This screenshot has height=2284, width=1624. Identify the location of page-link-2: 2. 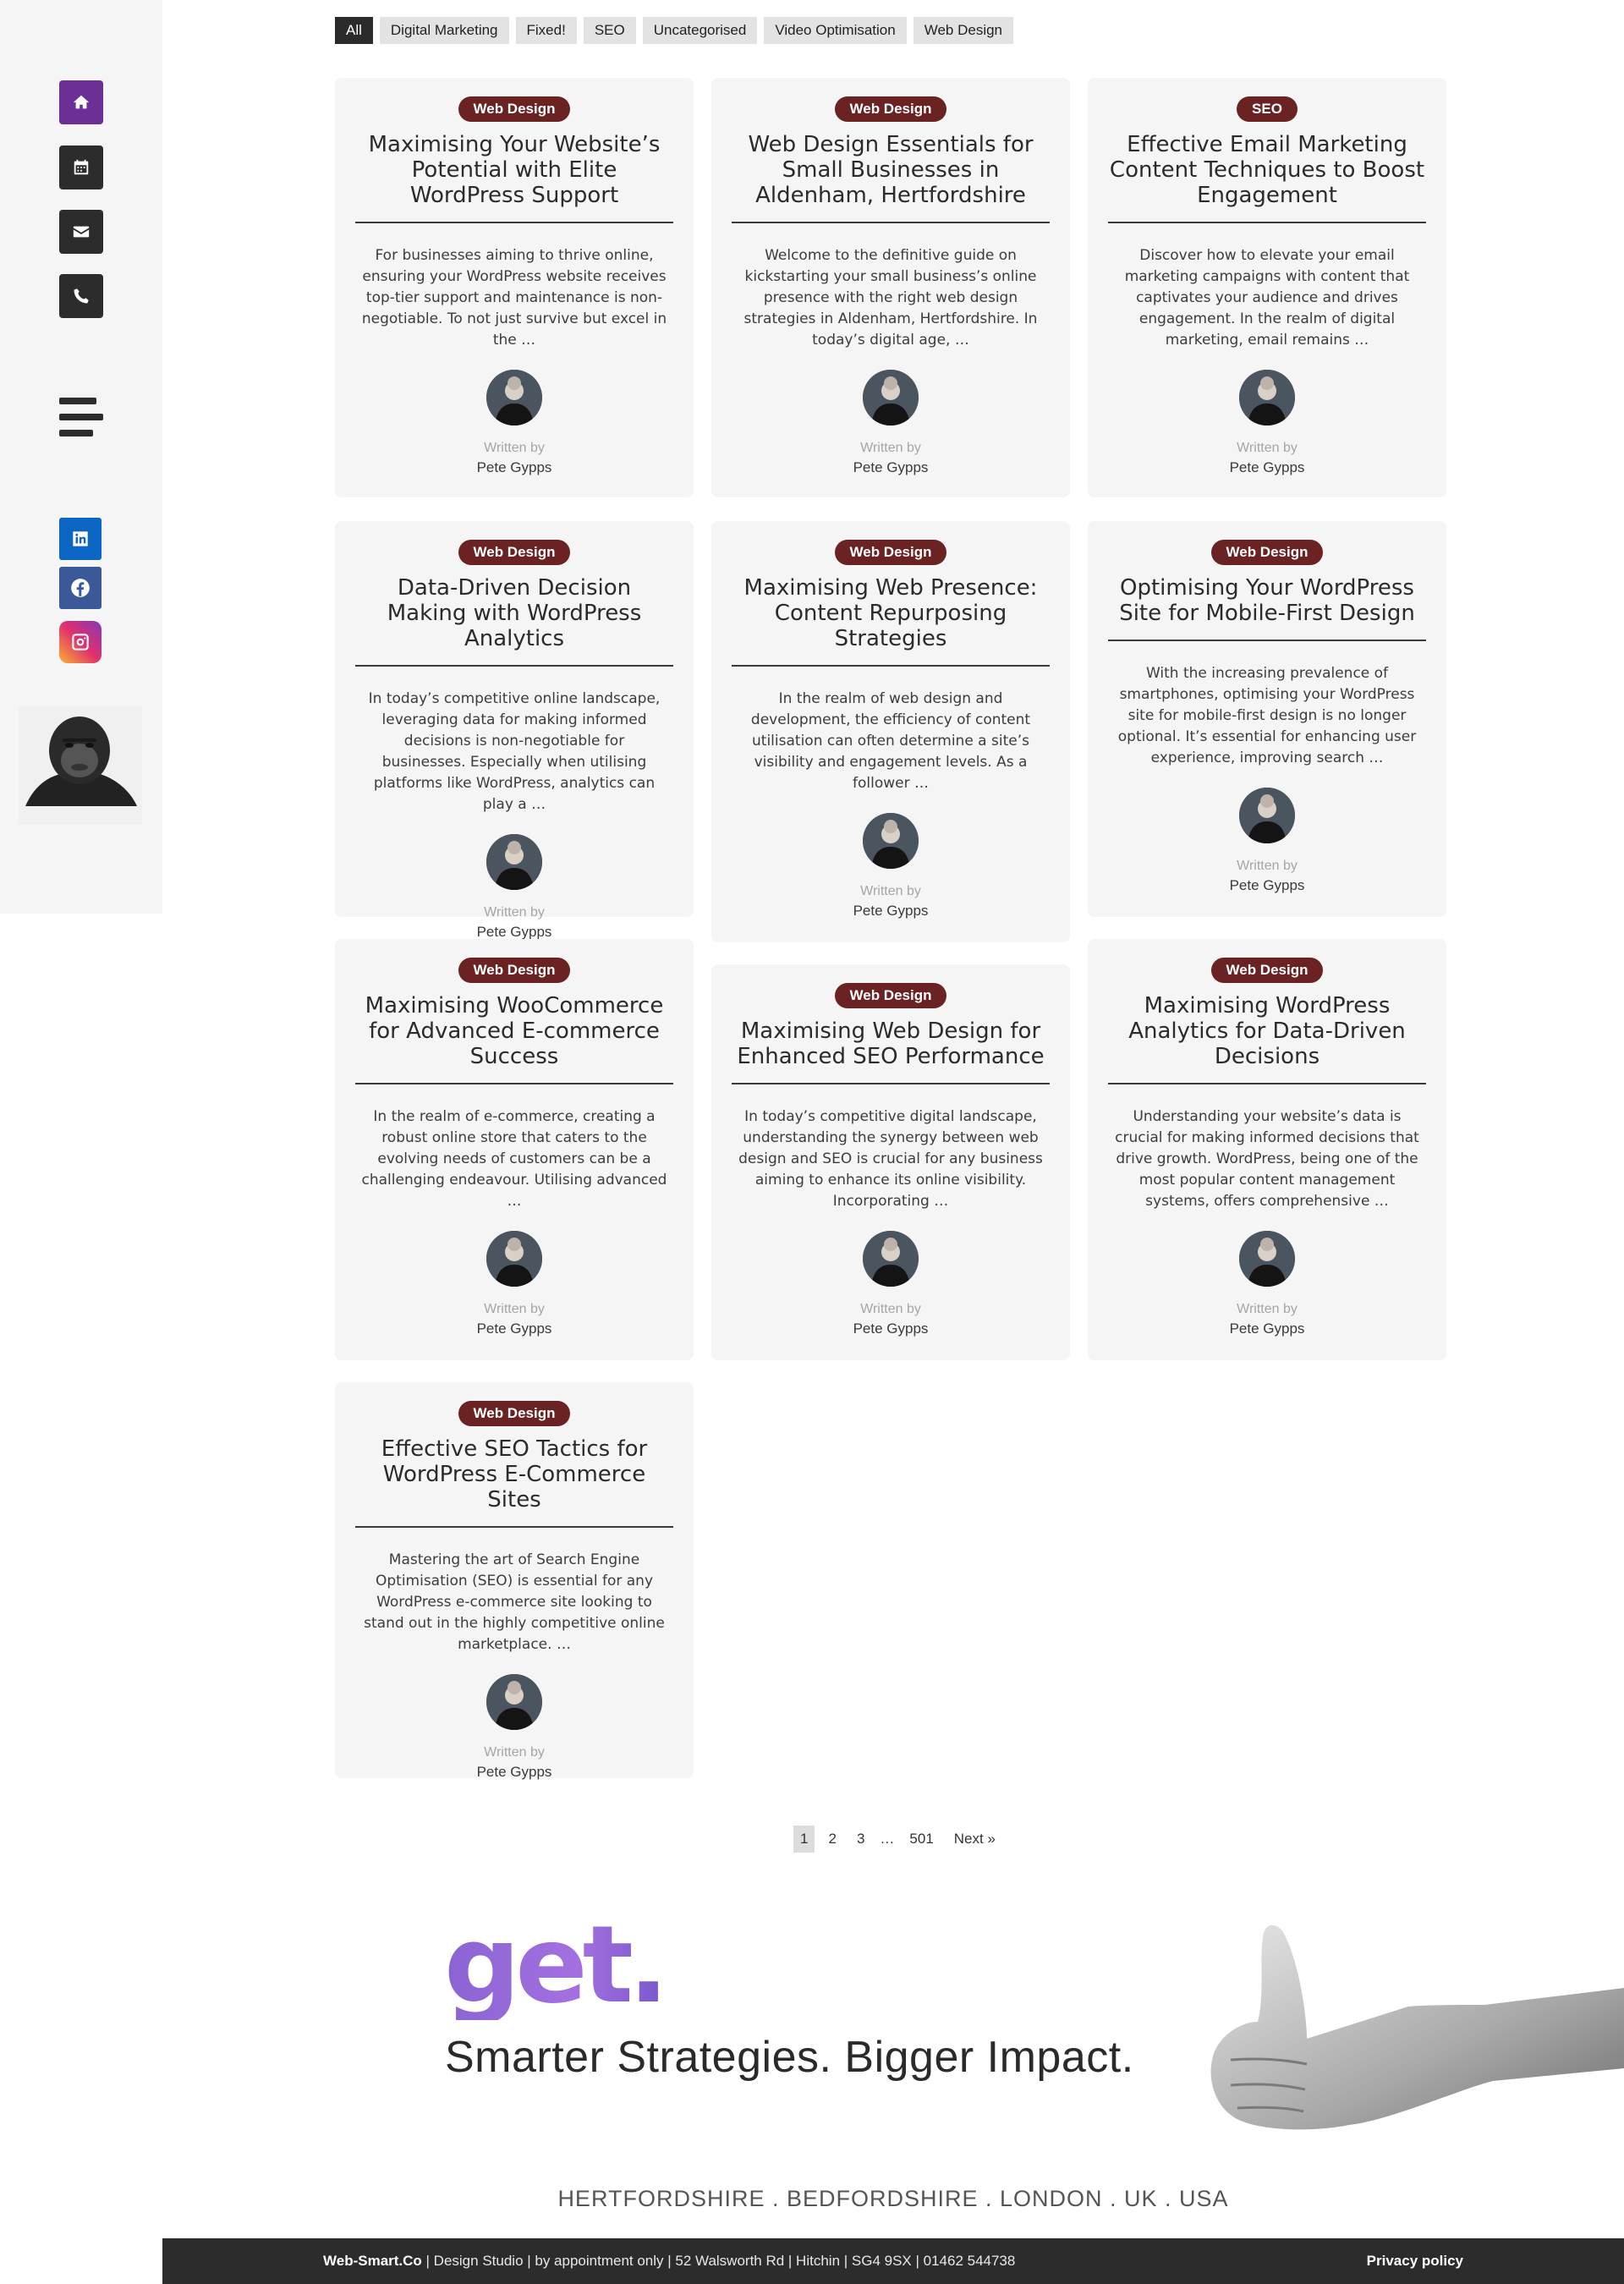
(832, 1839).